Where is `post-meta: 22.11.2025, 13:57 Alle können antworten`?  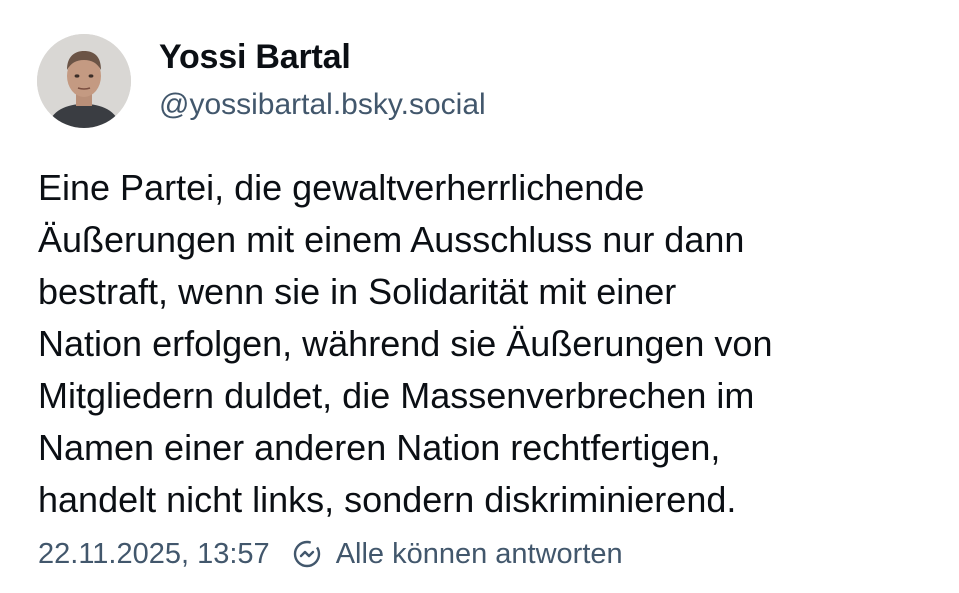
post-meta: 22.11.2025, 13:57 Alle können antworten is located at coordinates (330, 554).